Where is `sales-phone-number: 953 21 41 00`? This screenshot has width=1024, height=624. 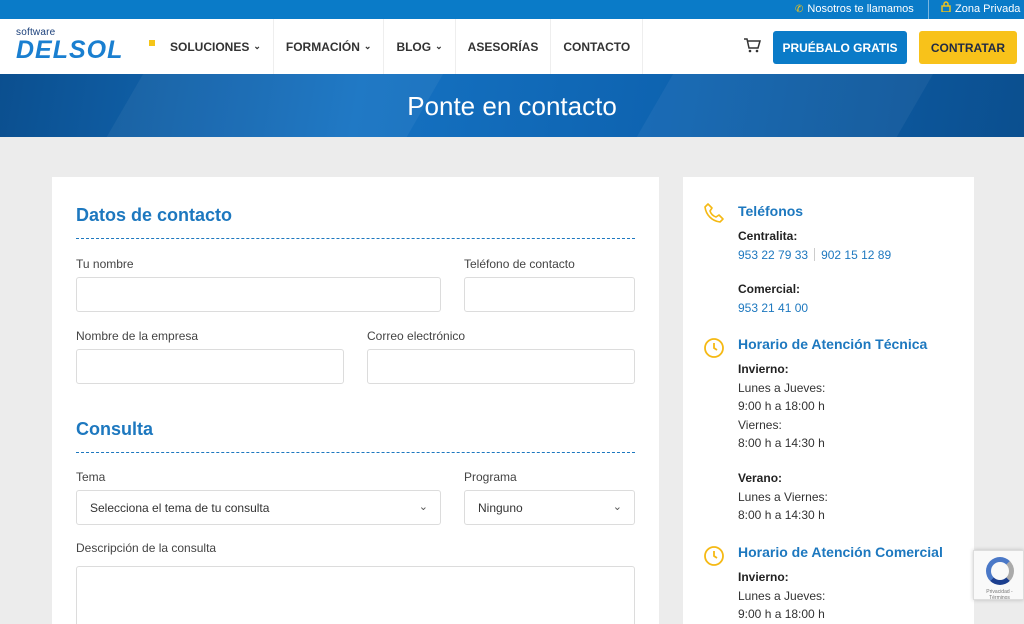 sales-phone-number: 953 21 41 00 is located at coordinates (773, 308).